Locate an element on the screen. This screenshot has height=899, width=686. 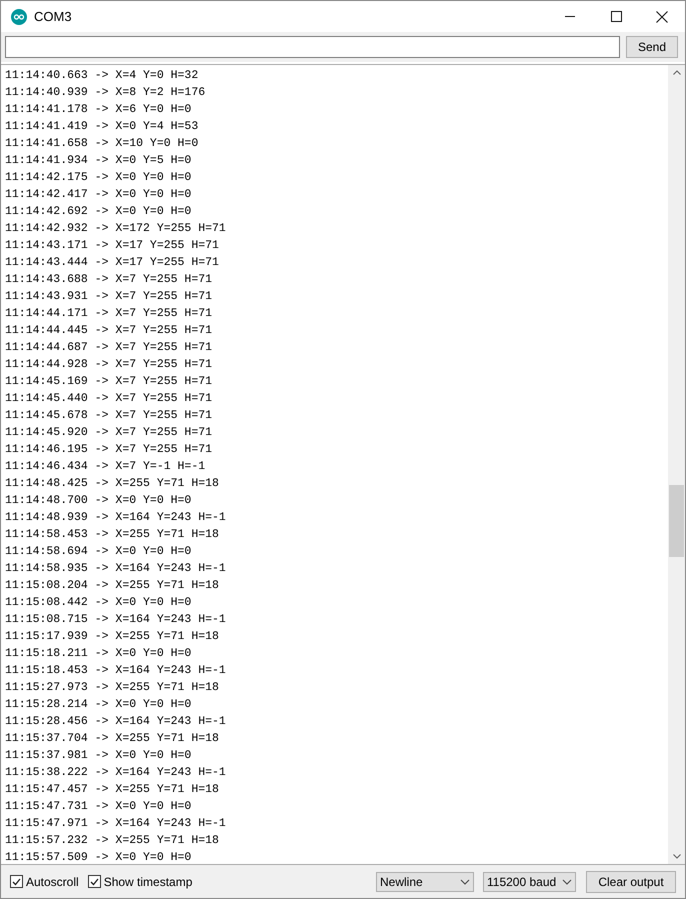
window-title: COM3 is located at coordinates (53, 17).